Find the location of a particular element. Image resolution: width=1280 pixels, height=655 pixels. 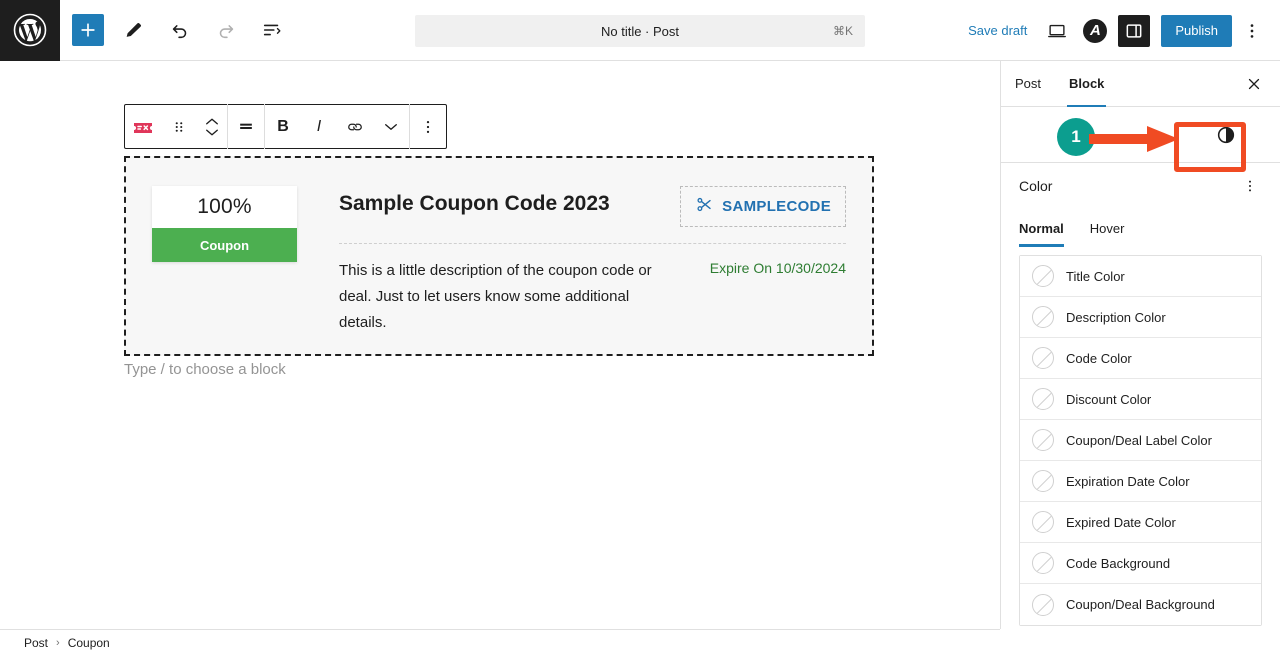

coupon-deal-label: Coupon is located at coordinates (224, 245).